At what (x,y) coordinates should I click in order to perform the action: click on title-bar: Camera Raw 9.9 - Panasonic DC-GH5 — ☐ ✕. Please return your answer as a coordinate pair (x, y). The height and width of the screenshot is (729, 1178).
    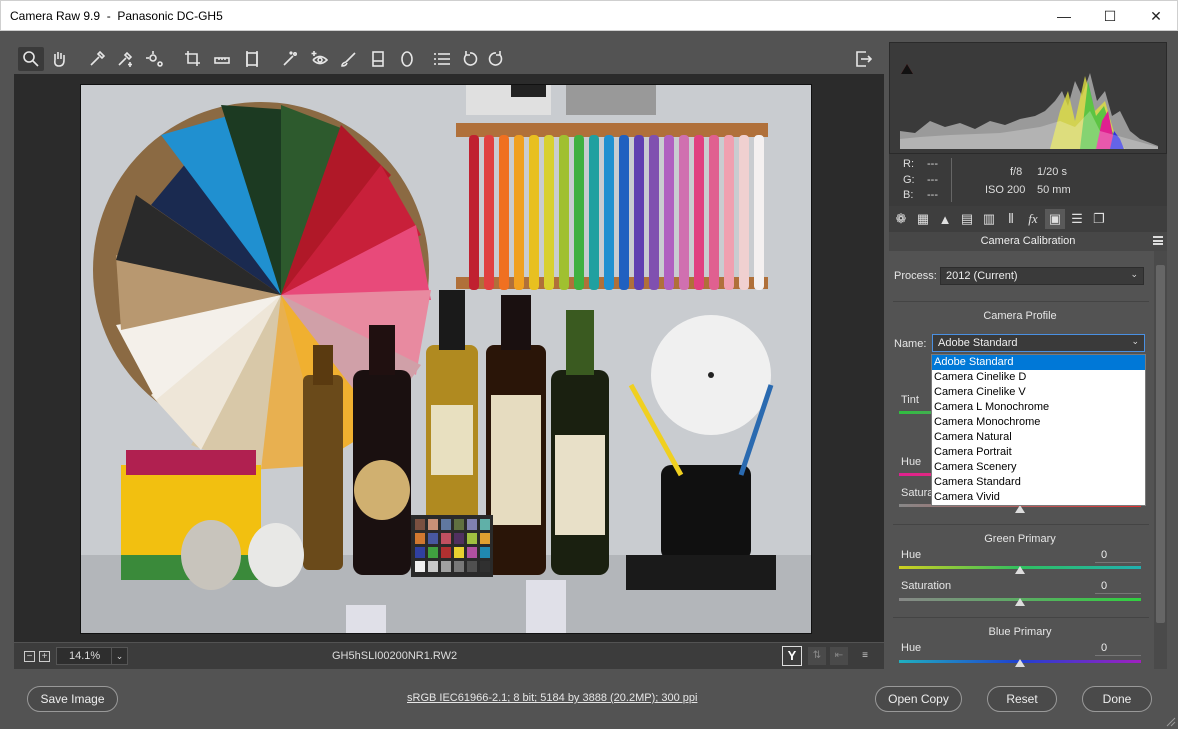
    Looking at the image, I should click on (589, 15).